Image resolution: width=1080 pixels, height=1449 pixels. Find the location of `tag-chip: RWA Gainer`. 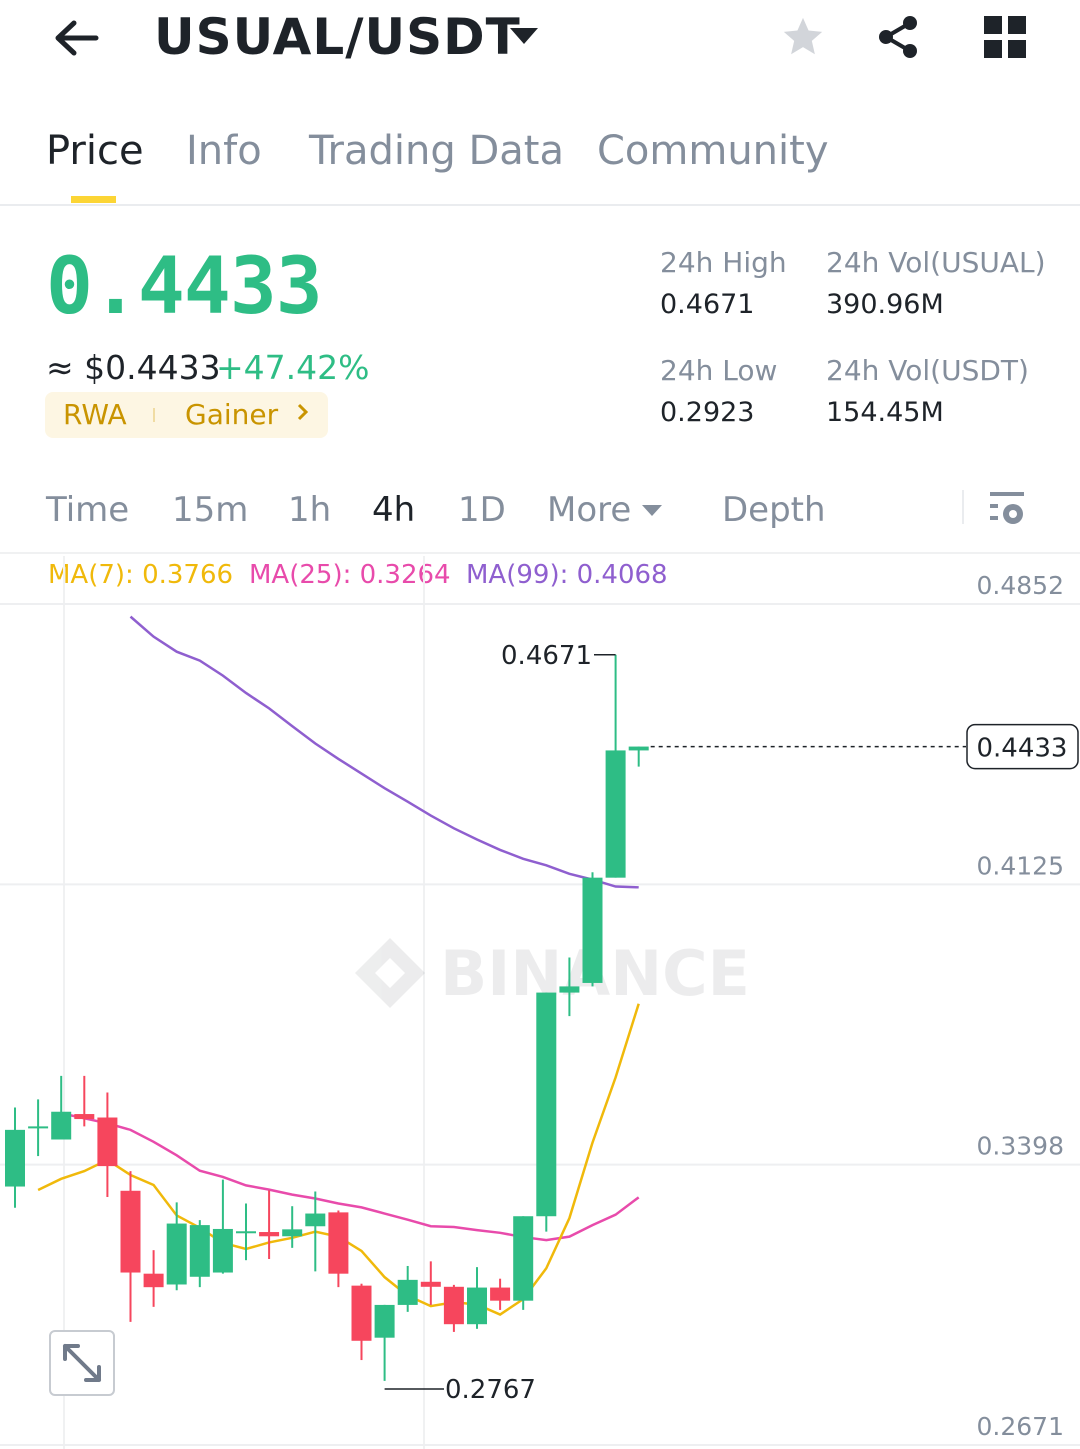

tag-chip: RWA Gainer is located at coordinates (186, 415).